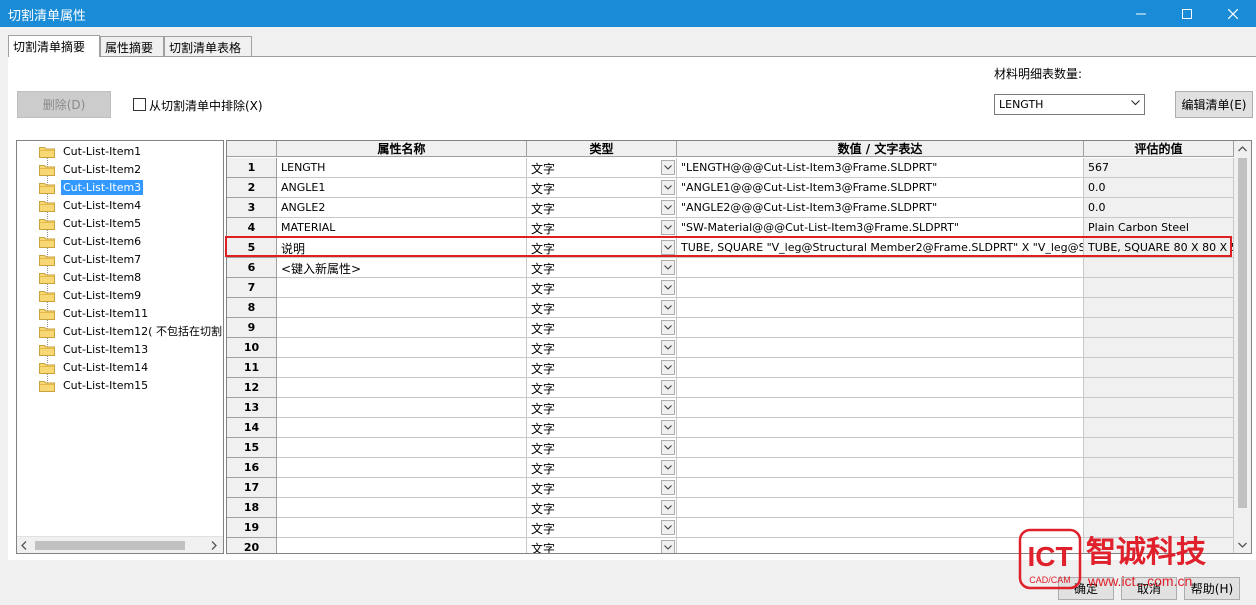 The height and width of the screenshot is (605, 1256). Describe the element at coordinates (252, 228) in the screenshot. I see `row-number: 4` at that location.